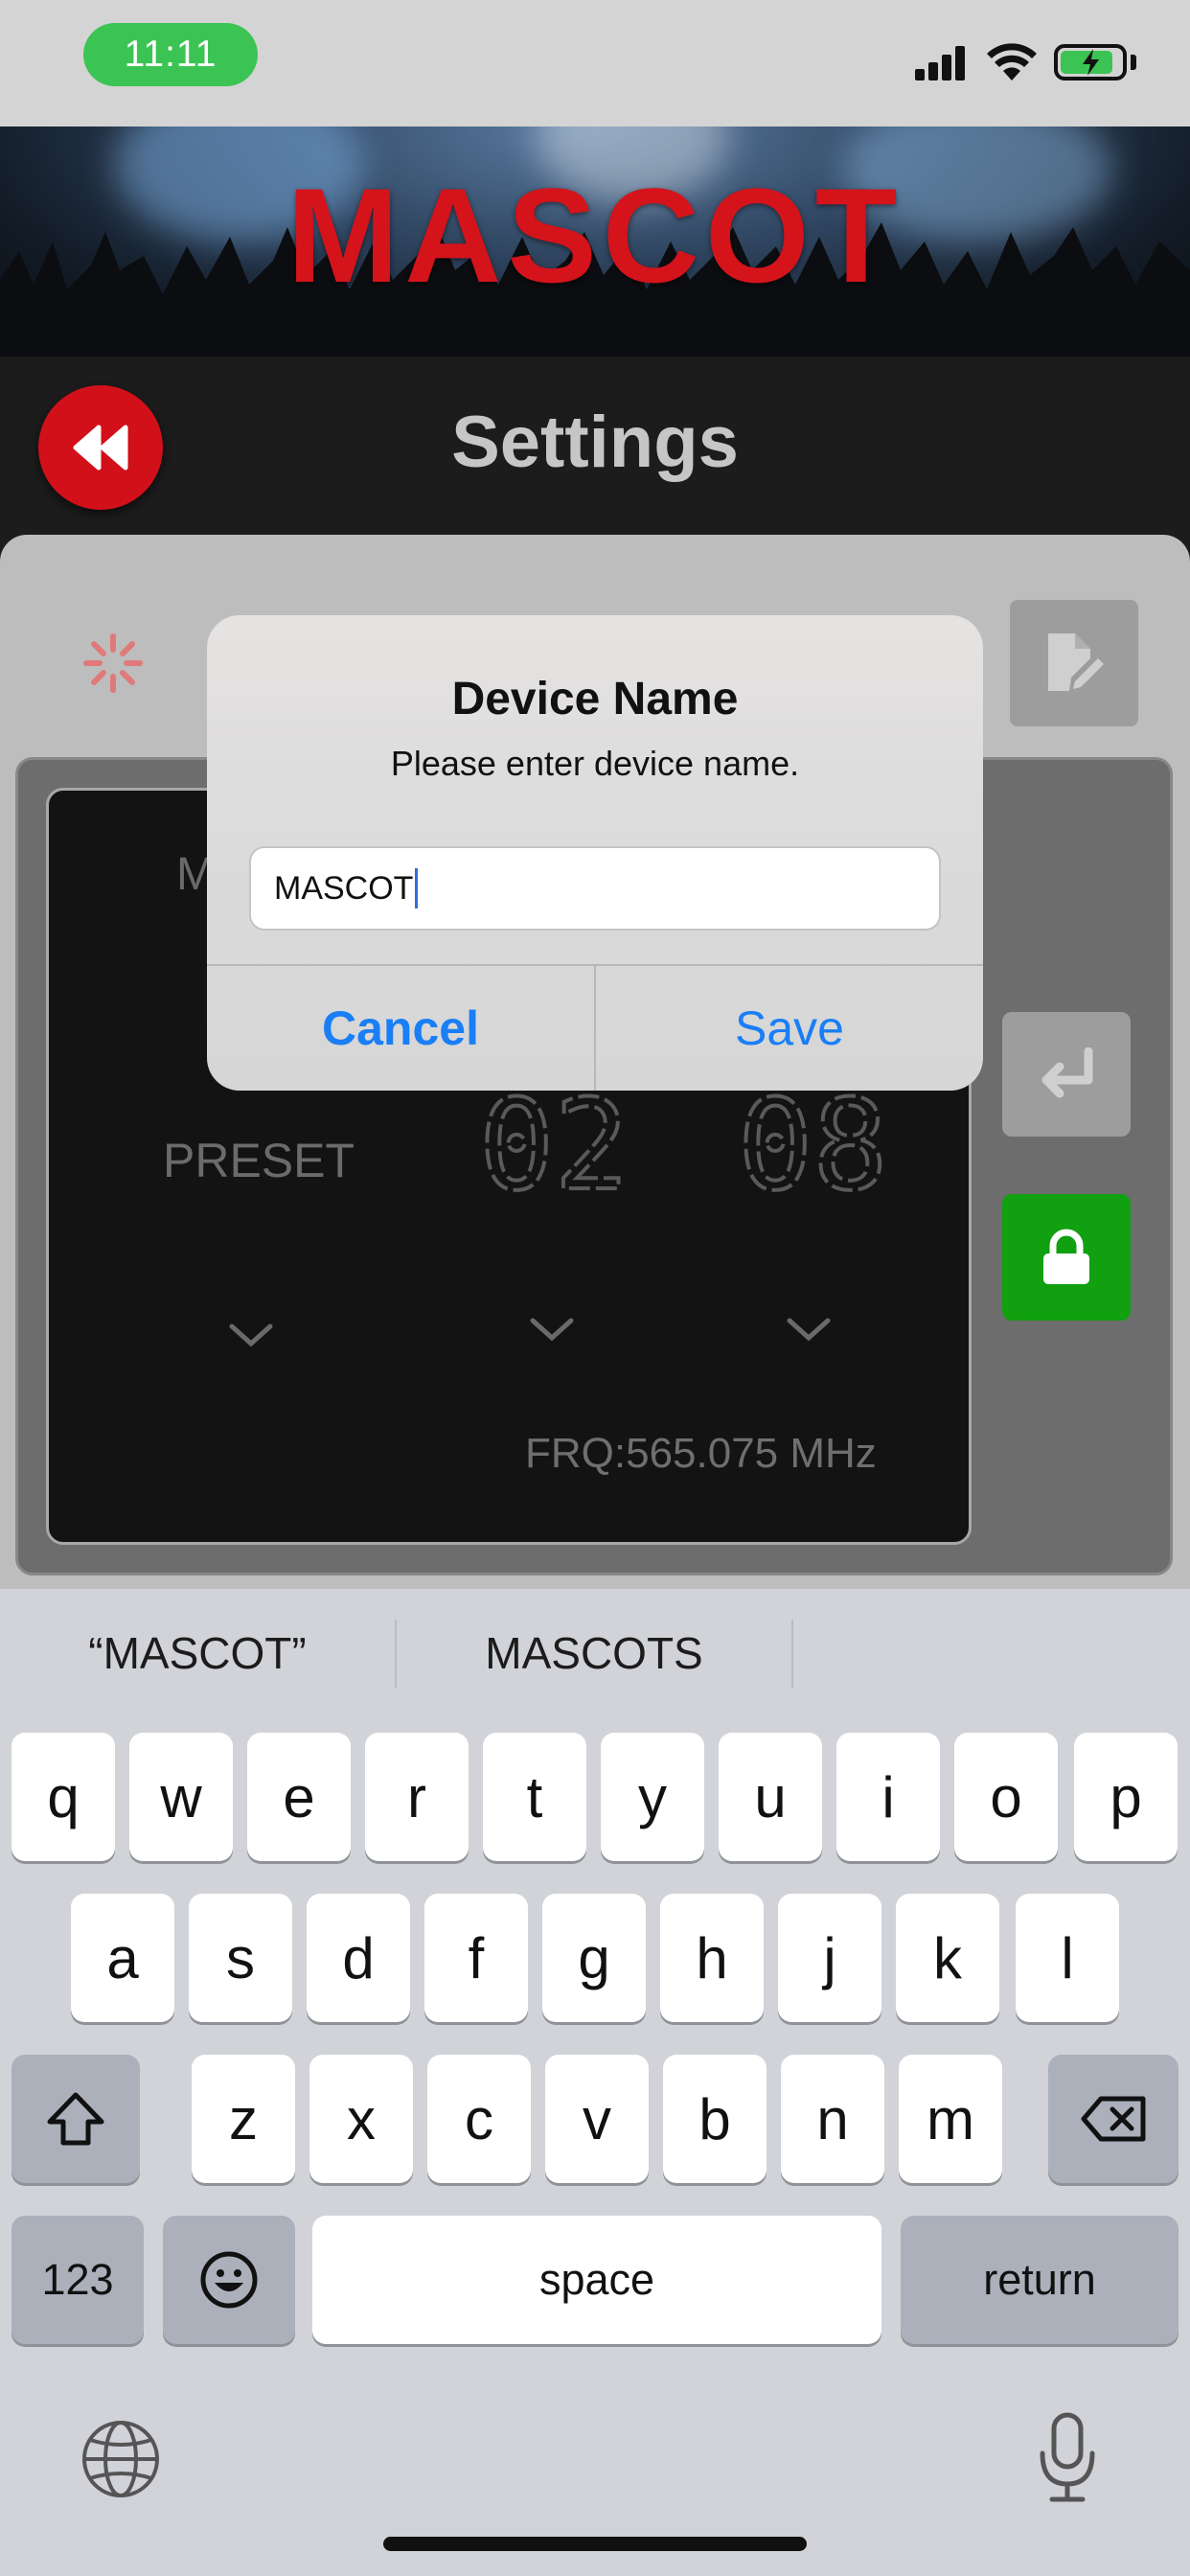 The height and width of the screenshot is (2576, 1190). Describe the element at coordinates (594, 1958) in the screenshot. I see `key-g: g` at that location.